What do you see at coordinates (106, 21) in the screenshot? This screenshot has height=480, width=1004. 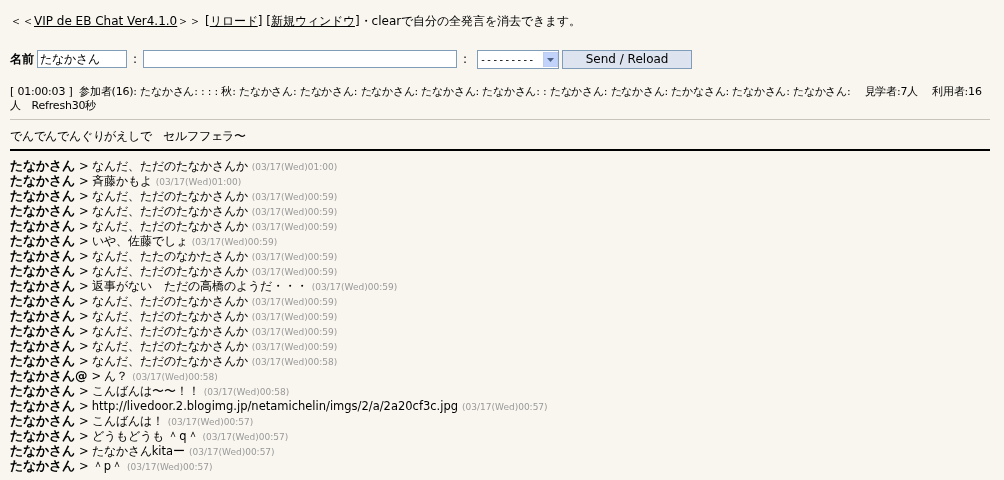 I see `header-link: VIP de EB Chat Ver4.1.0` at bounding box center [106, 21].